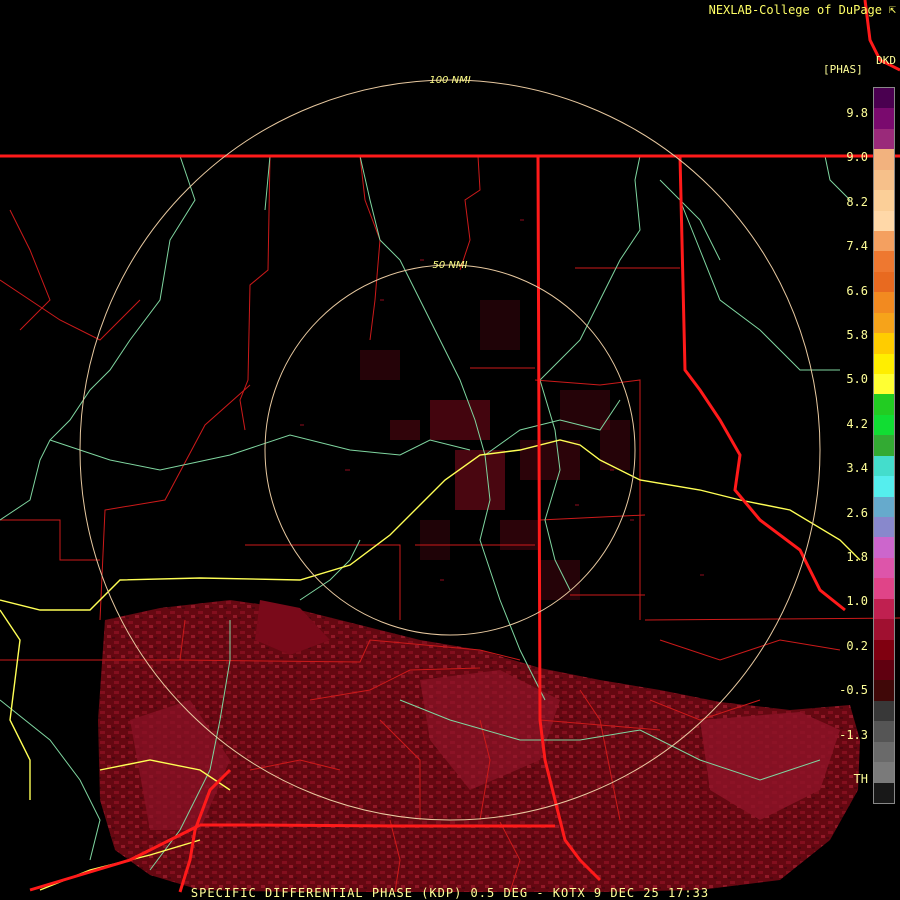 The height and width of the screenshot is (900, 900). Describe the element at coordinates (857, 645) in the screenshot. I see `legend-tick-label: 0.2` at that location.